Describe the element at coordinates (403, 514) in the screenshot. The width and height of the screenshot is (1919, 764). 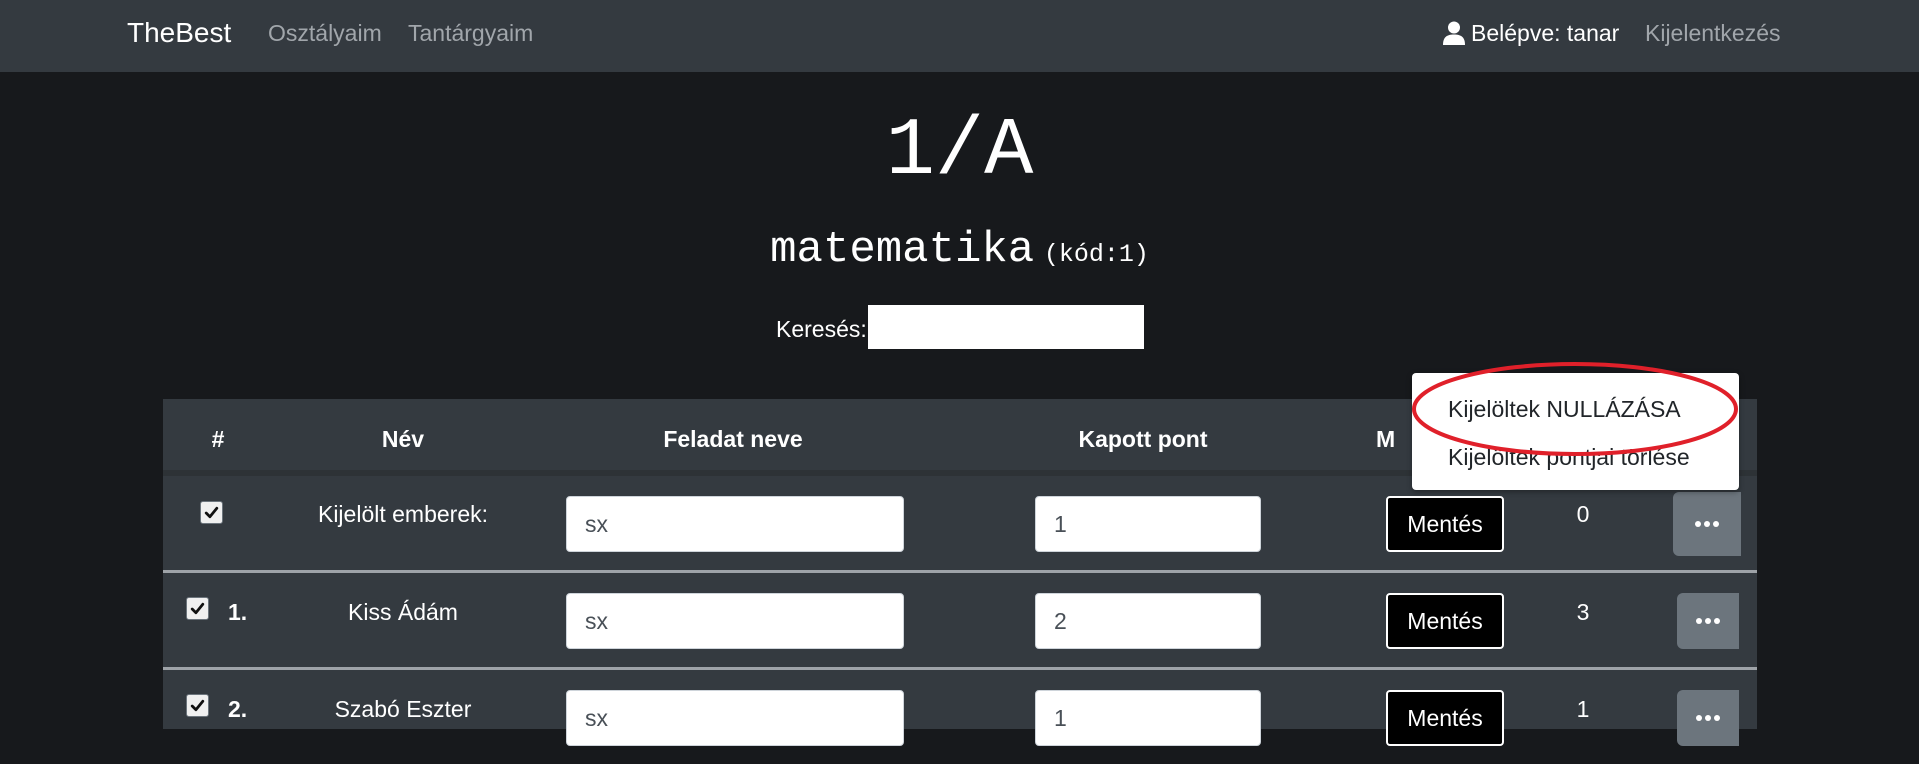
I see `selected-people-label: Kijelölt emberek:` at that location.